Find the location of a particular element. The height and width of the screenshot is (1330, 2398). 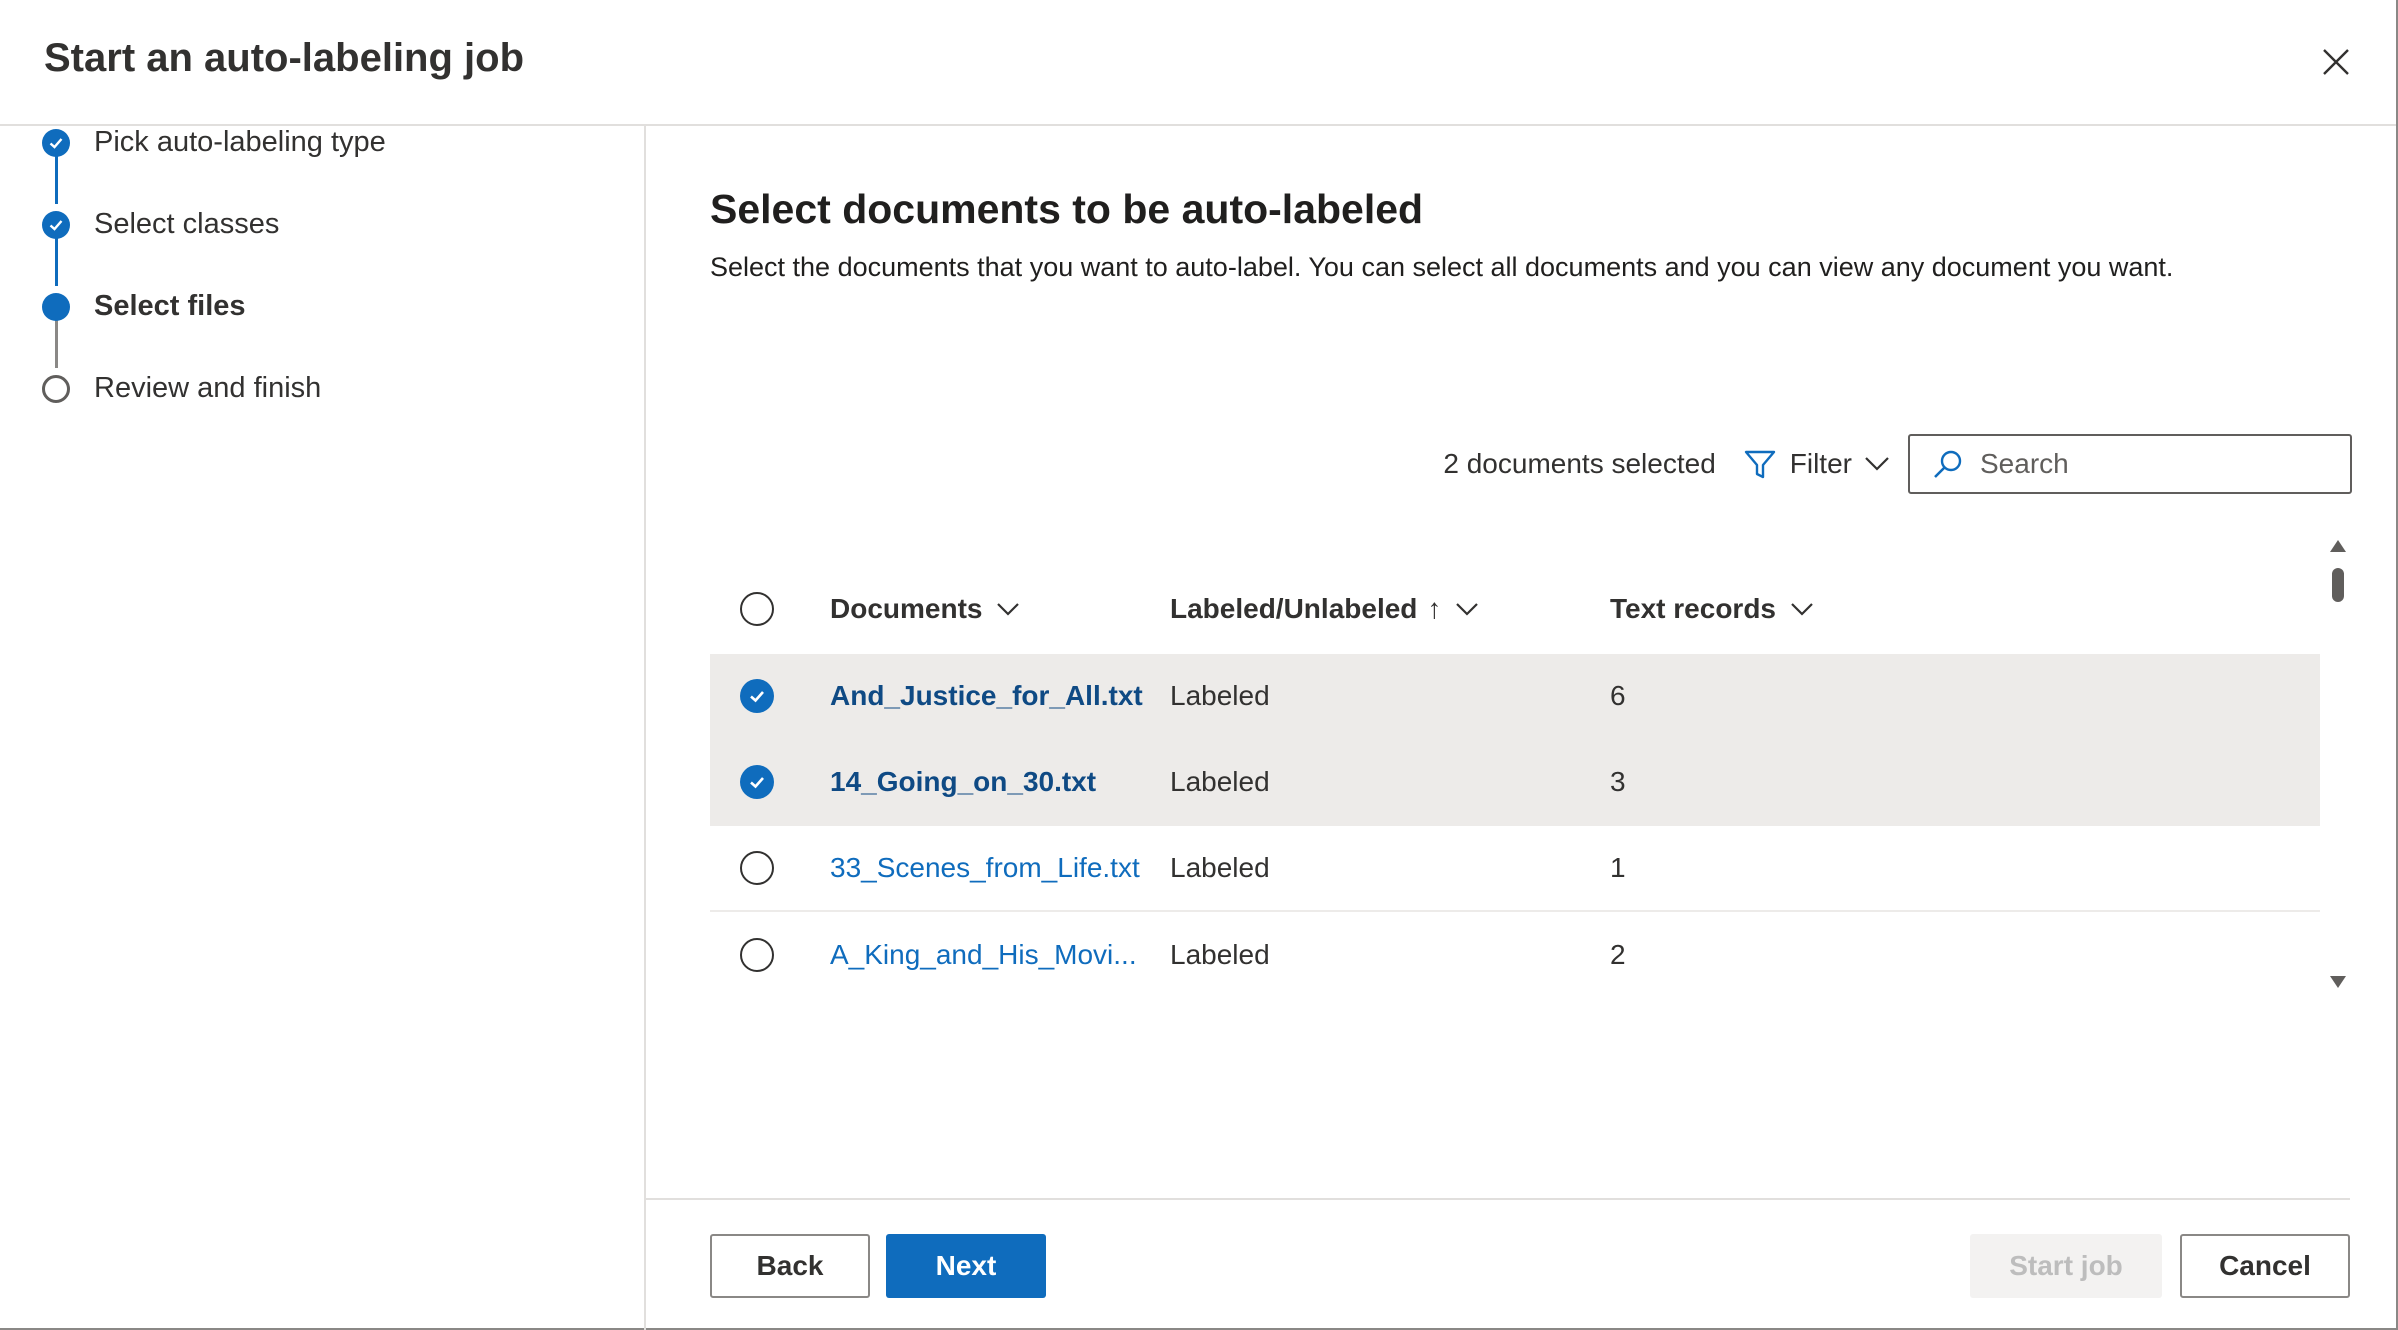

dialog-title: Start an auto-labeling job is located at coordinates (284, 58).